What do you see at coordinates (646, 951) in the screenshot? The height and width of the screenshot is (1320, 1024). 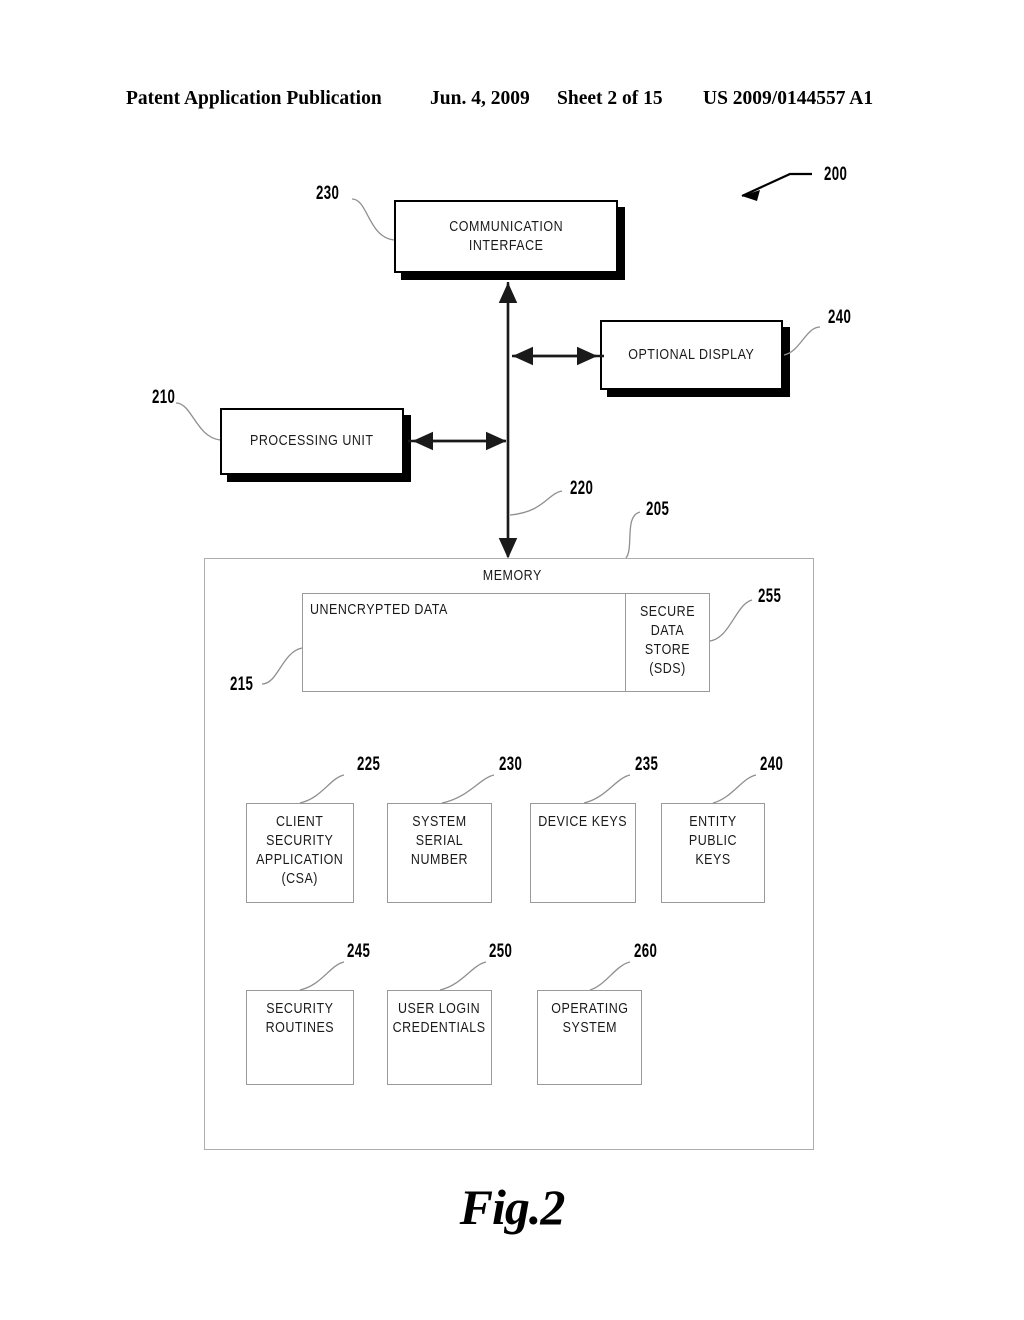 I see `ref-260-operating-system: 260` at bounding box center [646, 951].